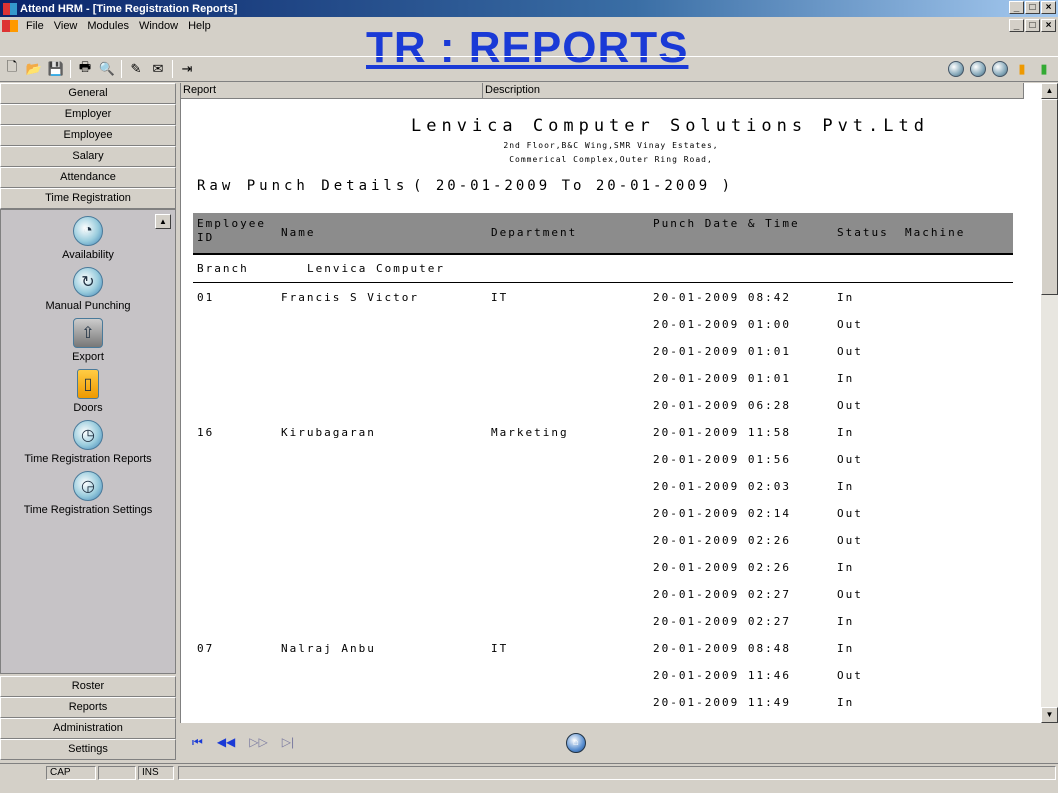 The width and height of the screenshot is (1058, 793). I want to click on nav-item-time-registration-settings: ◶ Time Registration Settings, so click(88, 493).